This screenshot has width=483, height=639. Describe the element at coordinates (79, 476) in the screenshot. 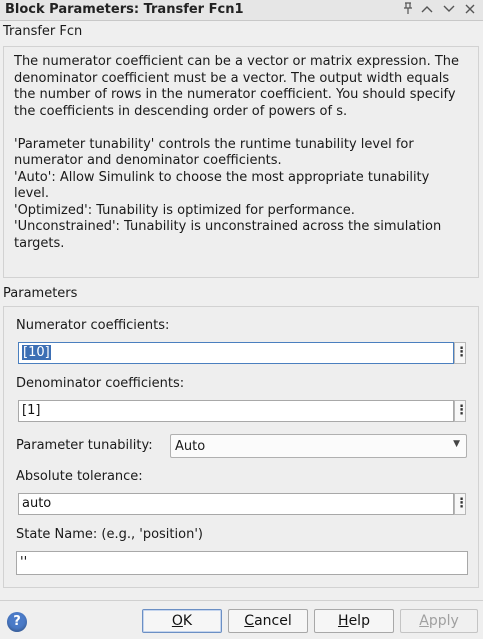

I see `abs-tol-label: Absolute tolerance:` at that location.